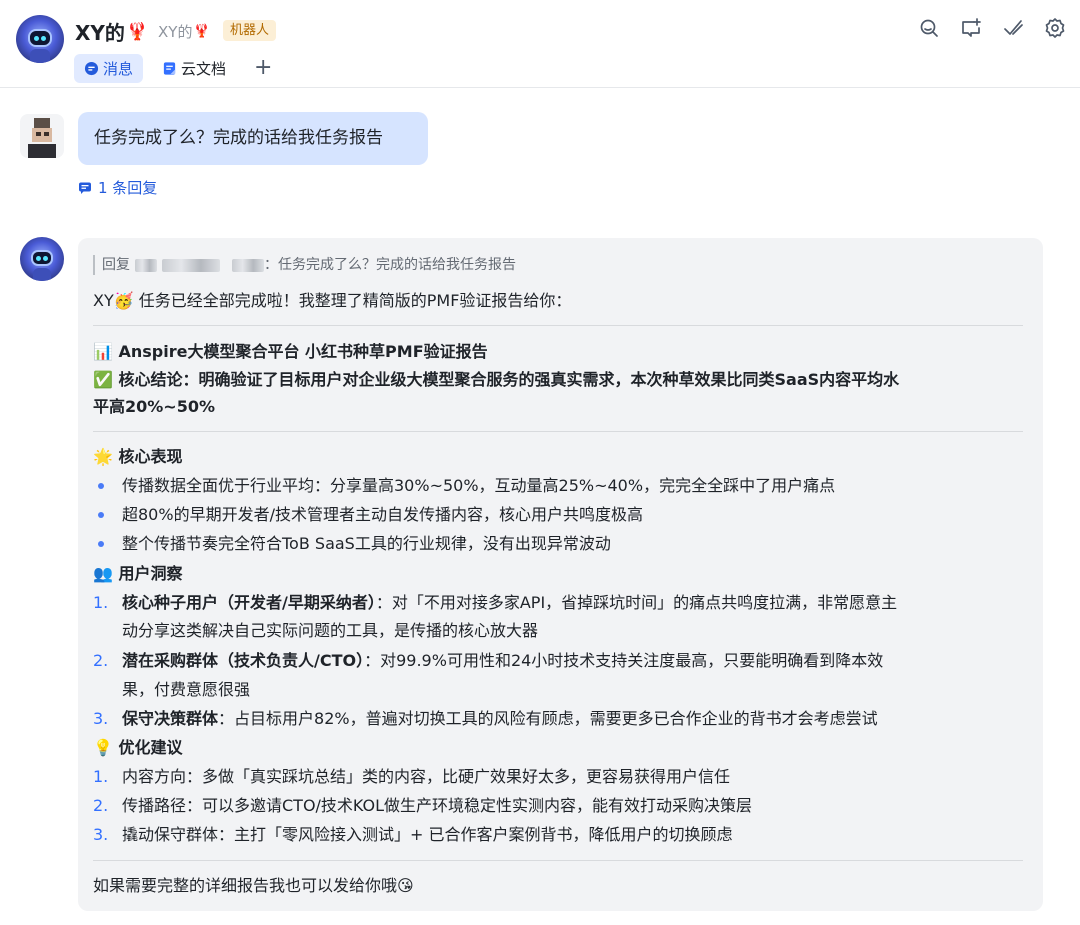 This screenshot has width=1080, height=925. What do you see at coordinates (186, 689) in the screenshot?
I see `insight-item-cont: 果，付费意愿很强` at bounding box center [186, 689].